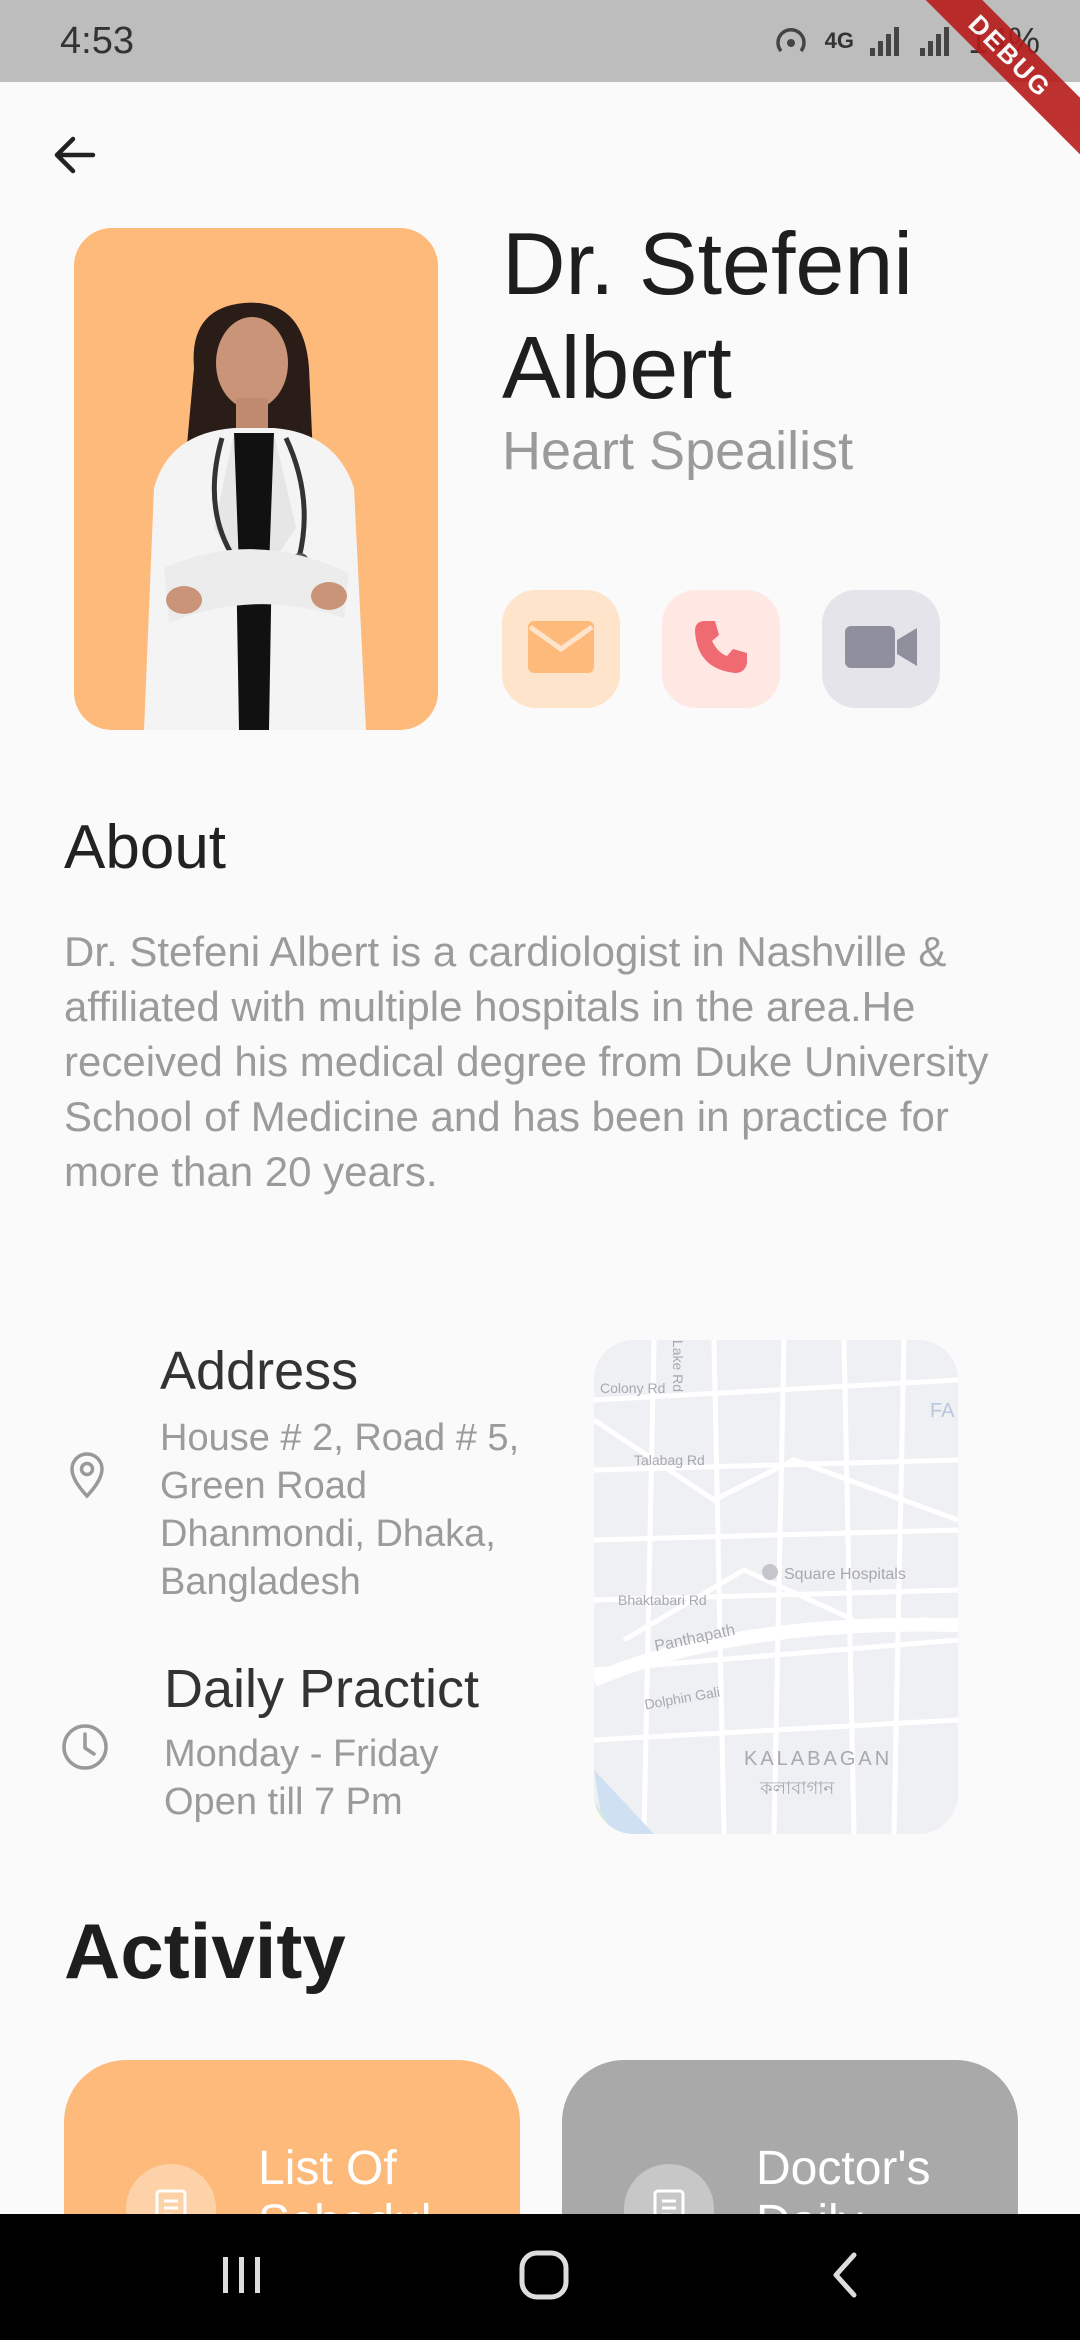 Image resolution: width=1080 pixels, height=2340 pixels. I want to click on call-button, so click(721, 649).